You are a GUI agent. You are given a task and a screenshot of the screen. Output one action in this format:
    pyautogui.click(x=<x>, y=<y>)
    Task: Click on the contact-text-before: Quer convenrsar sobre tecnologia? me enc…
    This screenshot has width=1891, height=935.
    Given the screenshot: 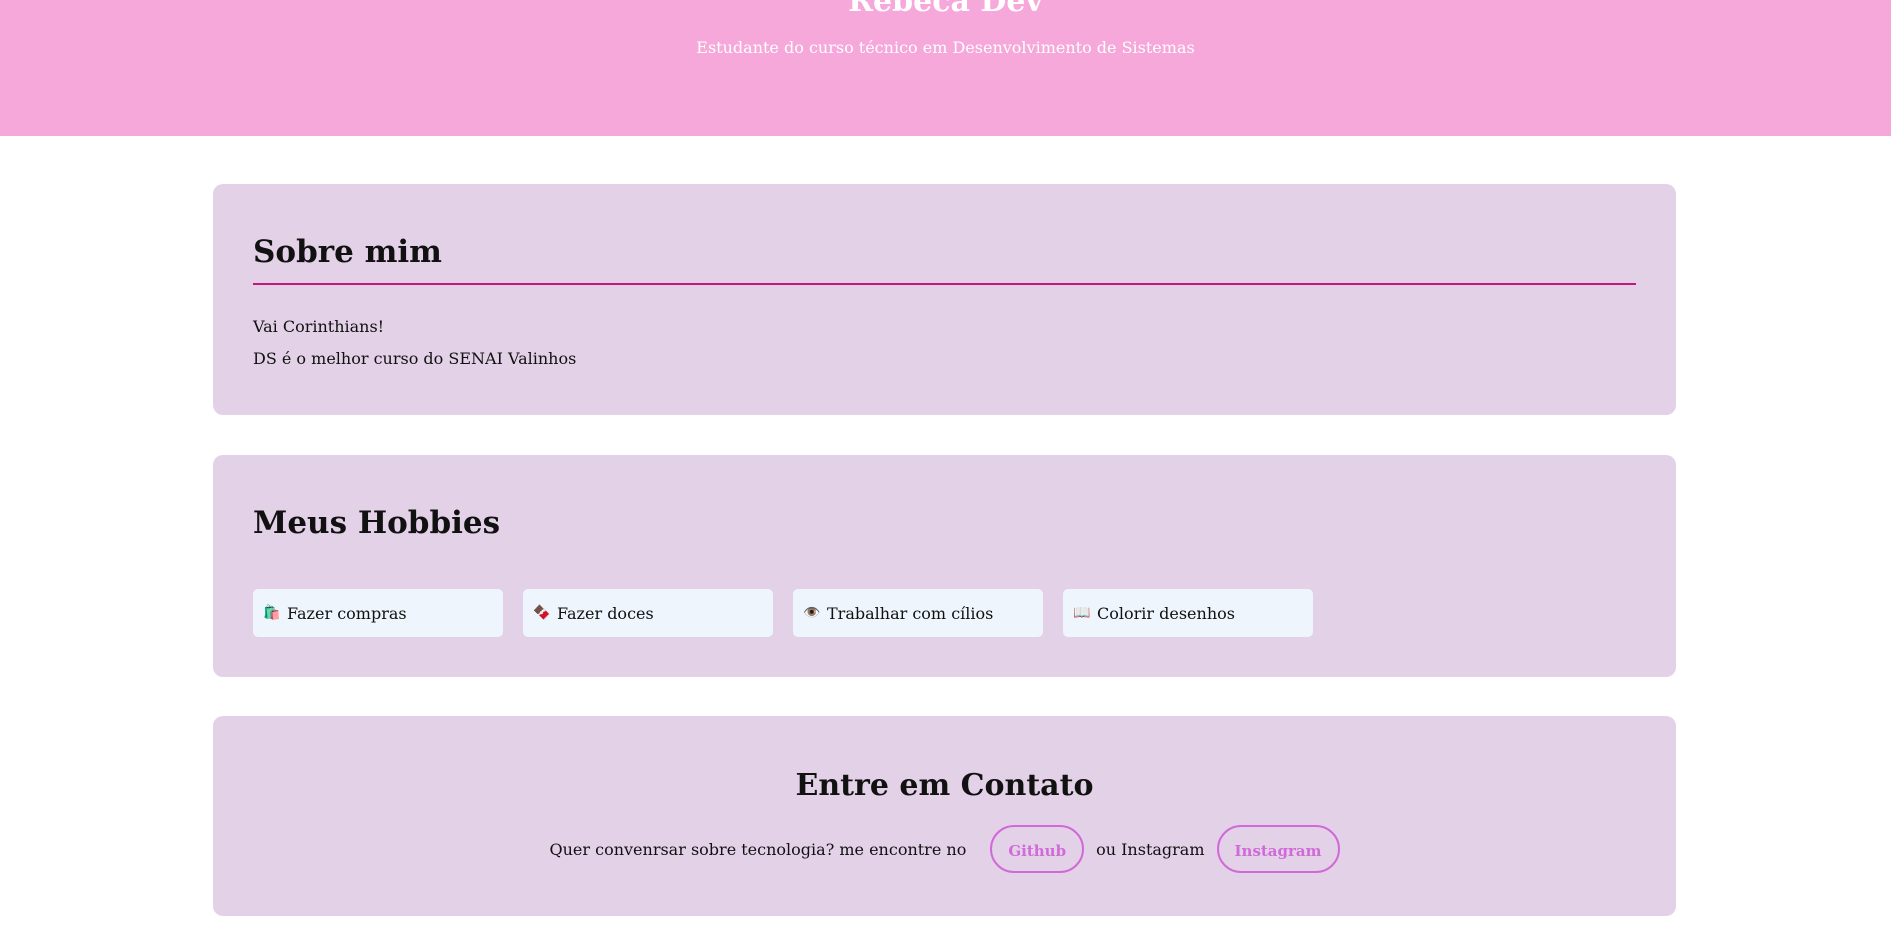 What is the action you would take?
    pyautogui.click(x=758, y=849)
    